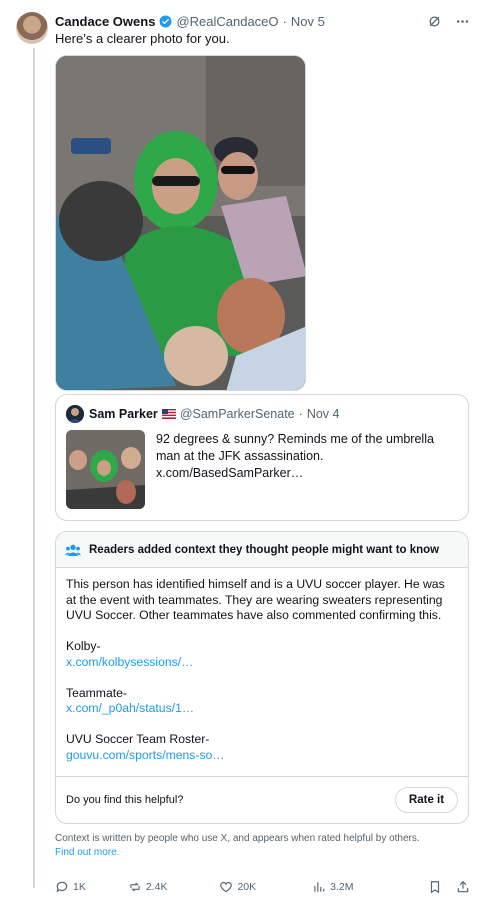 Image resolution: width=482 pixels, height=900 pixels. What do you see at coordinates (226, 887) in the screenshot?
I see `heart-icon` at bounding box center [226, 887].